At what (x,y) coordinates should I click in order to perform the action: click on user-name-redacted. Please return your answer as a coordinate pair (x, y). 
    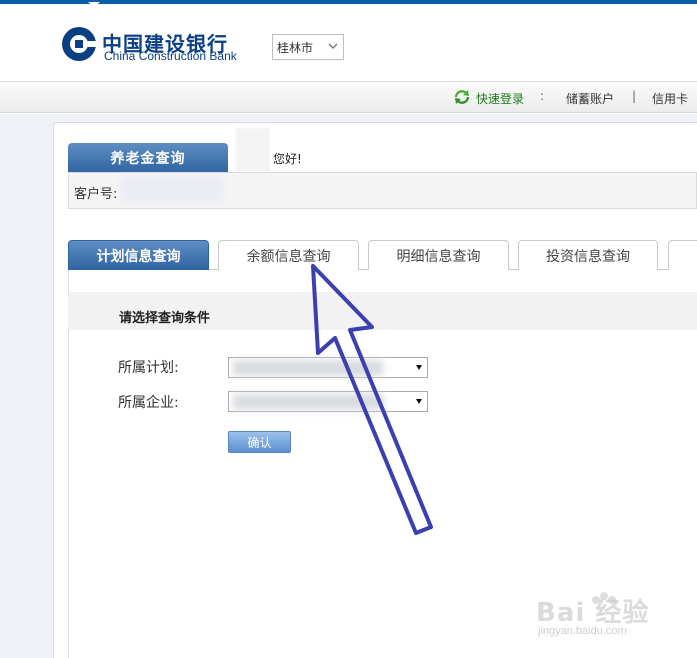
    Looking at the image, I should click on (253, 150).